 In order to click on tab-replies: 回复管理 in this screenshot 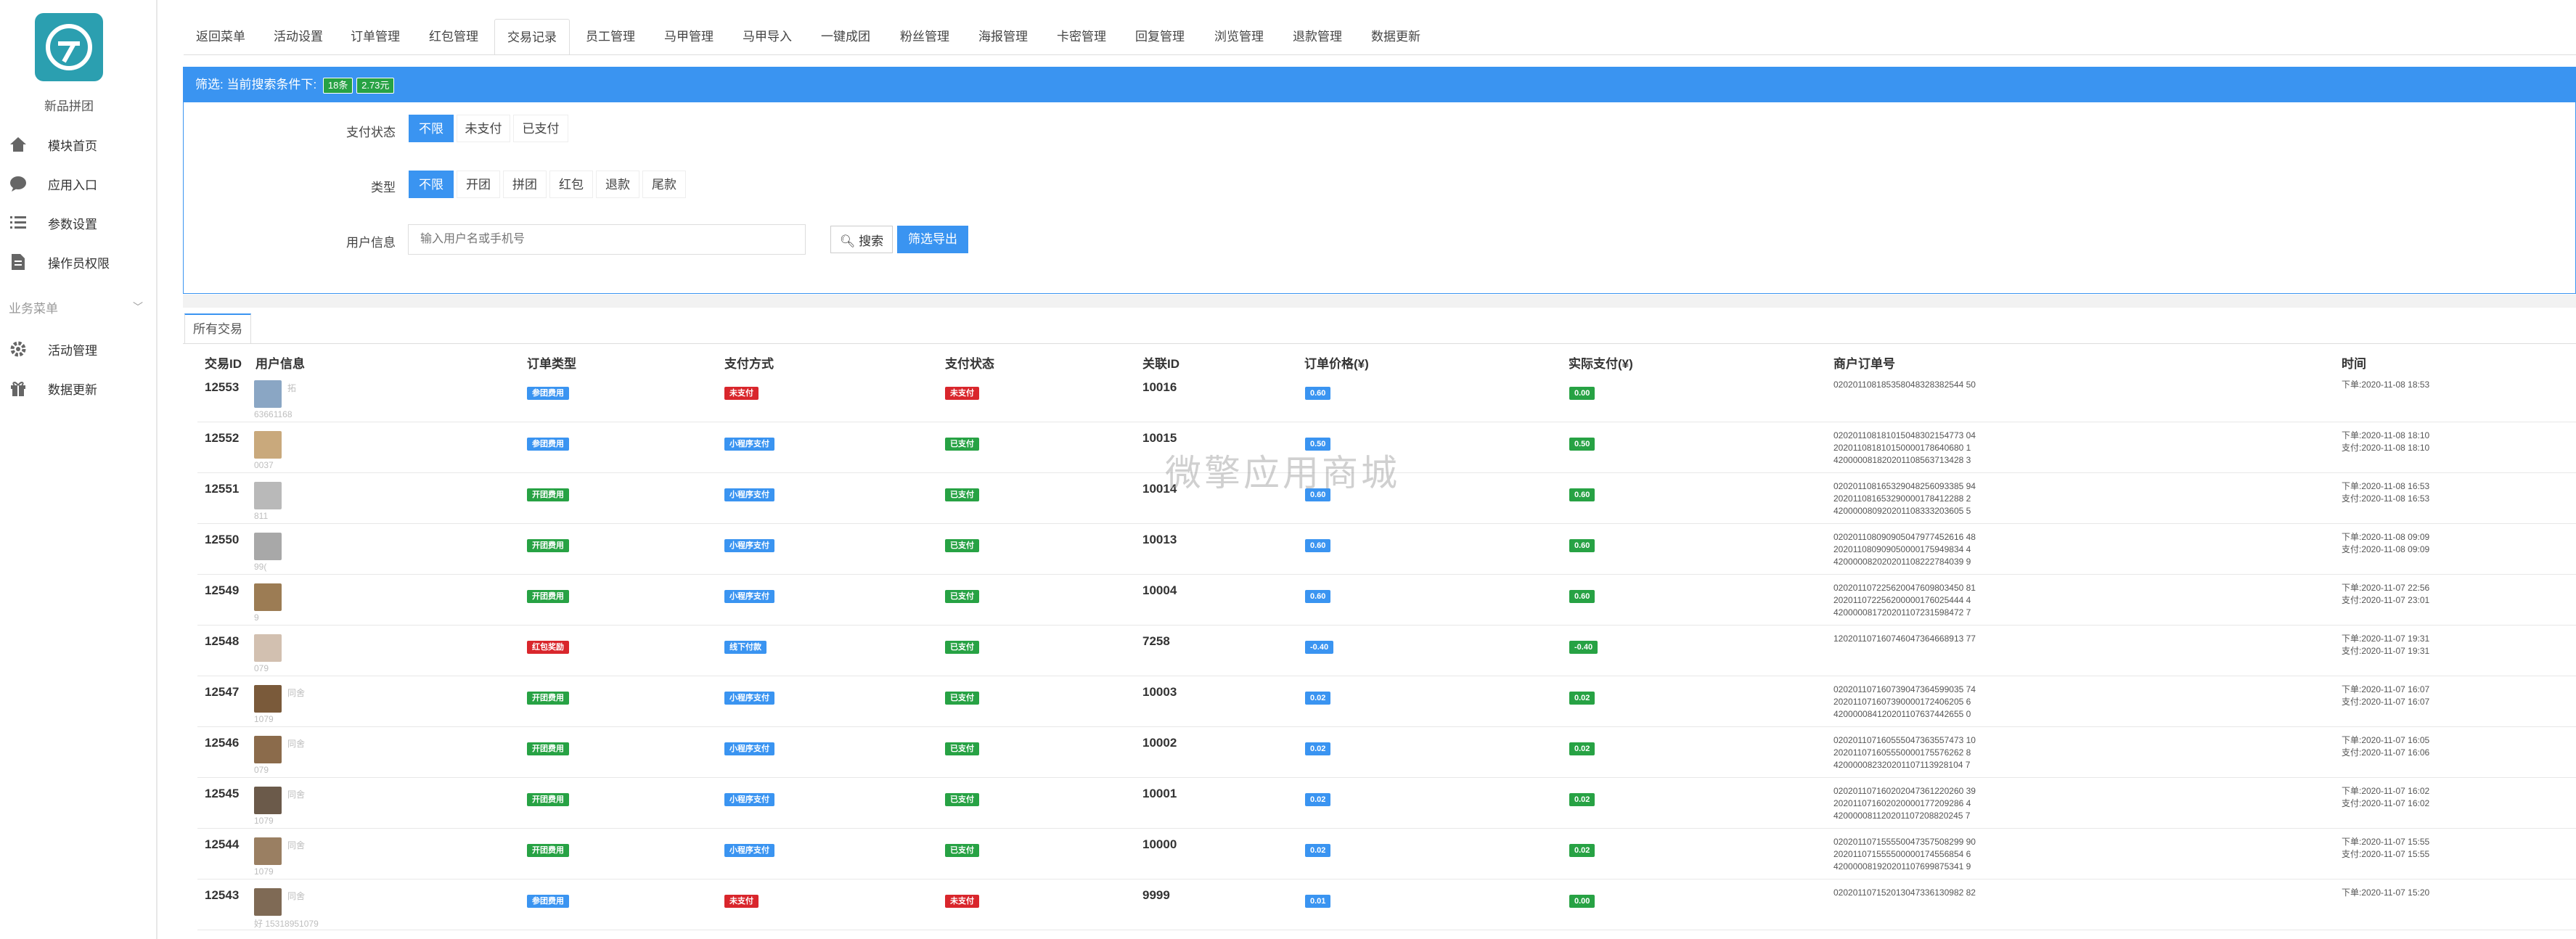, I will do `click(1160, 37)`.